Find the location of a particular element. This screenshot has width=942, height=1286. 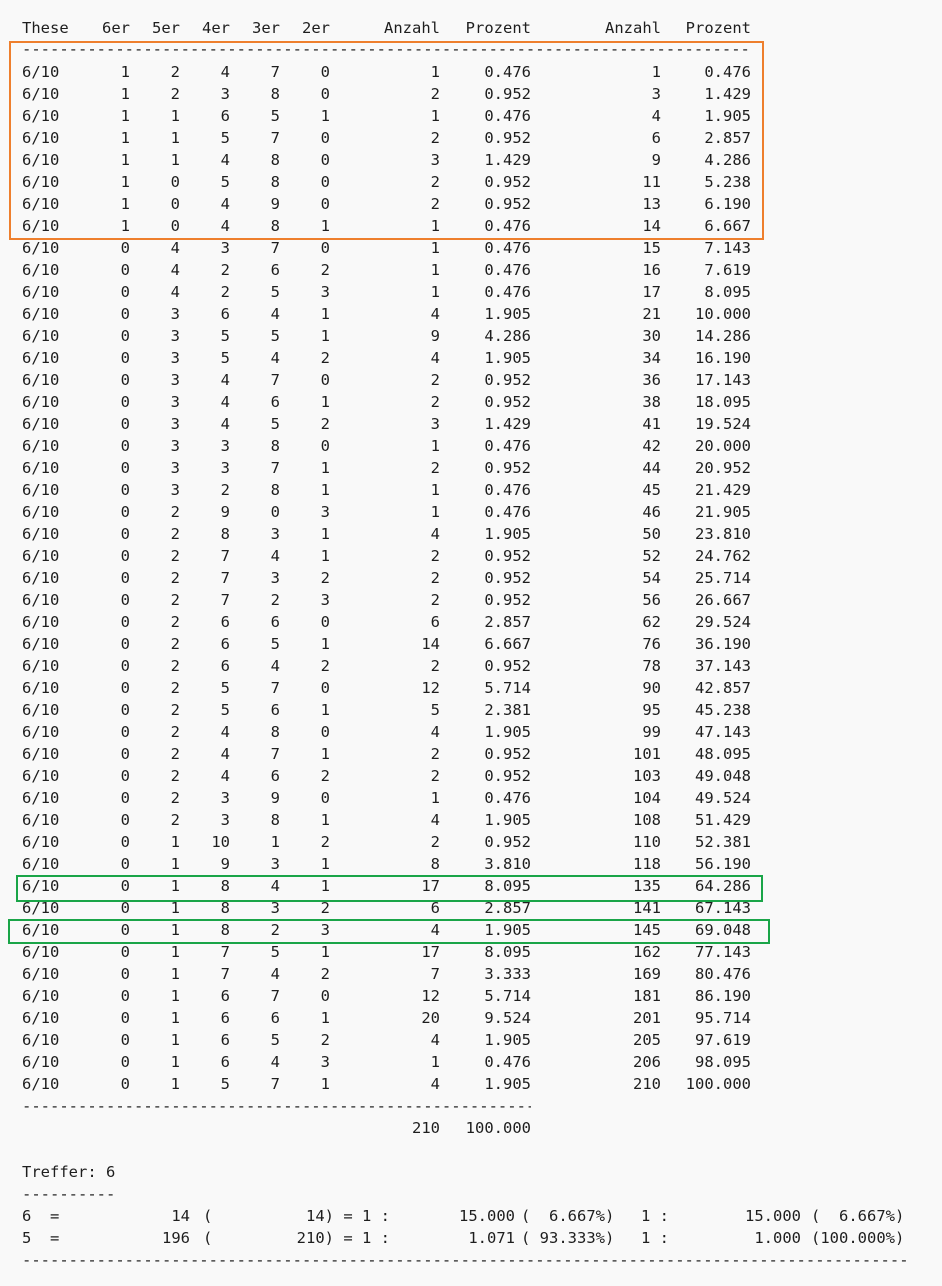

table-row: 6/10 0 4 2 5 3 1 0.476 17 8.095 is located at coordinates (471, 292).